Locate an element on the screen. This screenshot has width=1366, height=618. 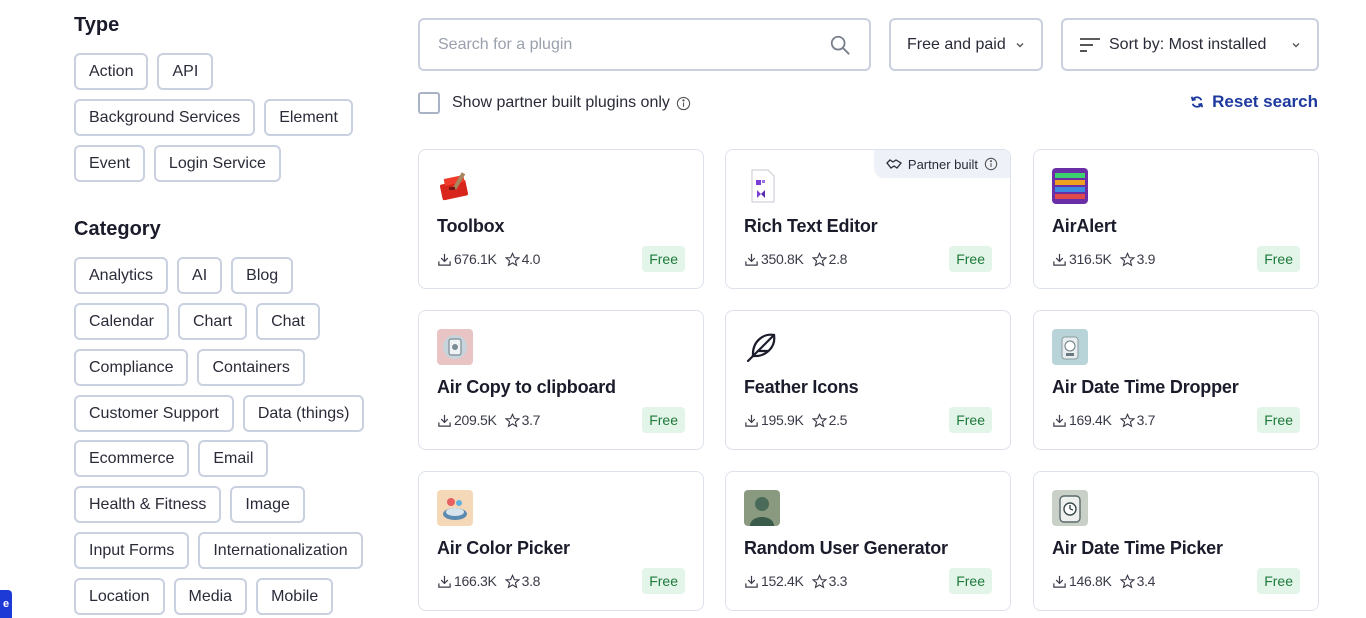
handshake-icon is located at coordinates (894, 164).